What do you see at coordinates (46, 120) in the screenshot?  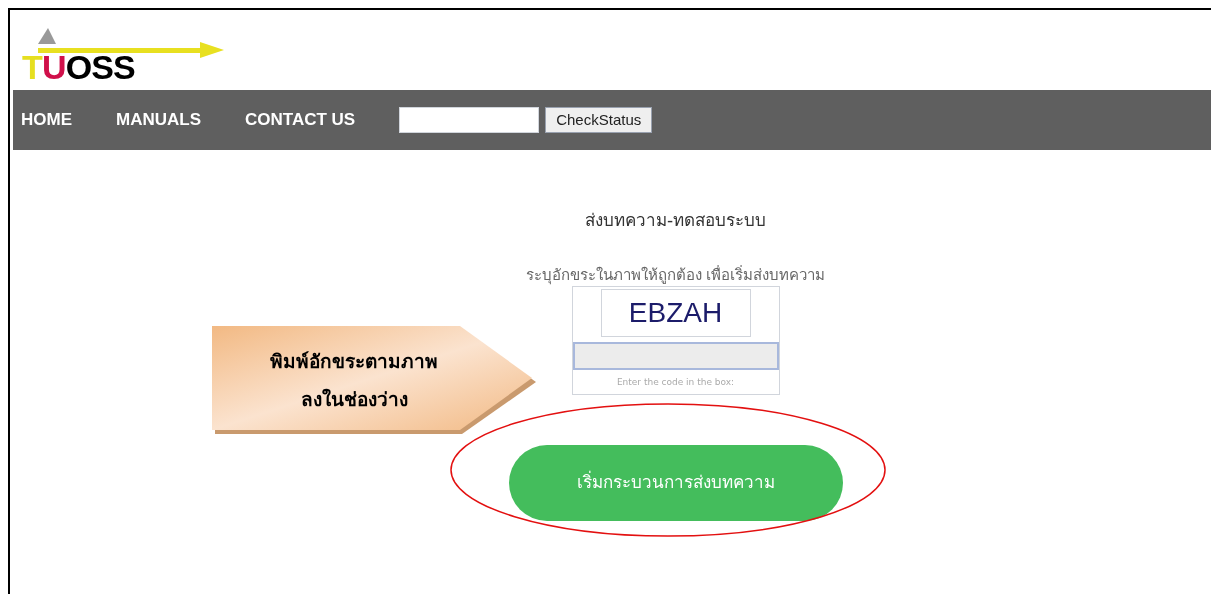 I see `nav-link: HOME` at bounding box center [46, 120].